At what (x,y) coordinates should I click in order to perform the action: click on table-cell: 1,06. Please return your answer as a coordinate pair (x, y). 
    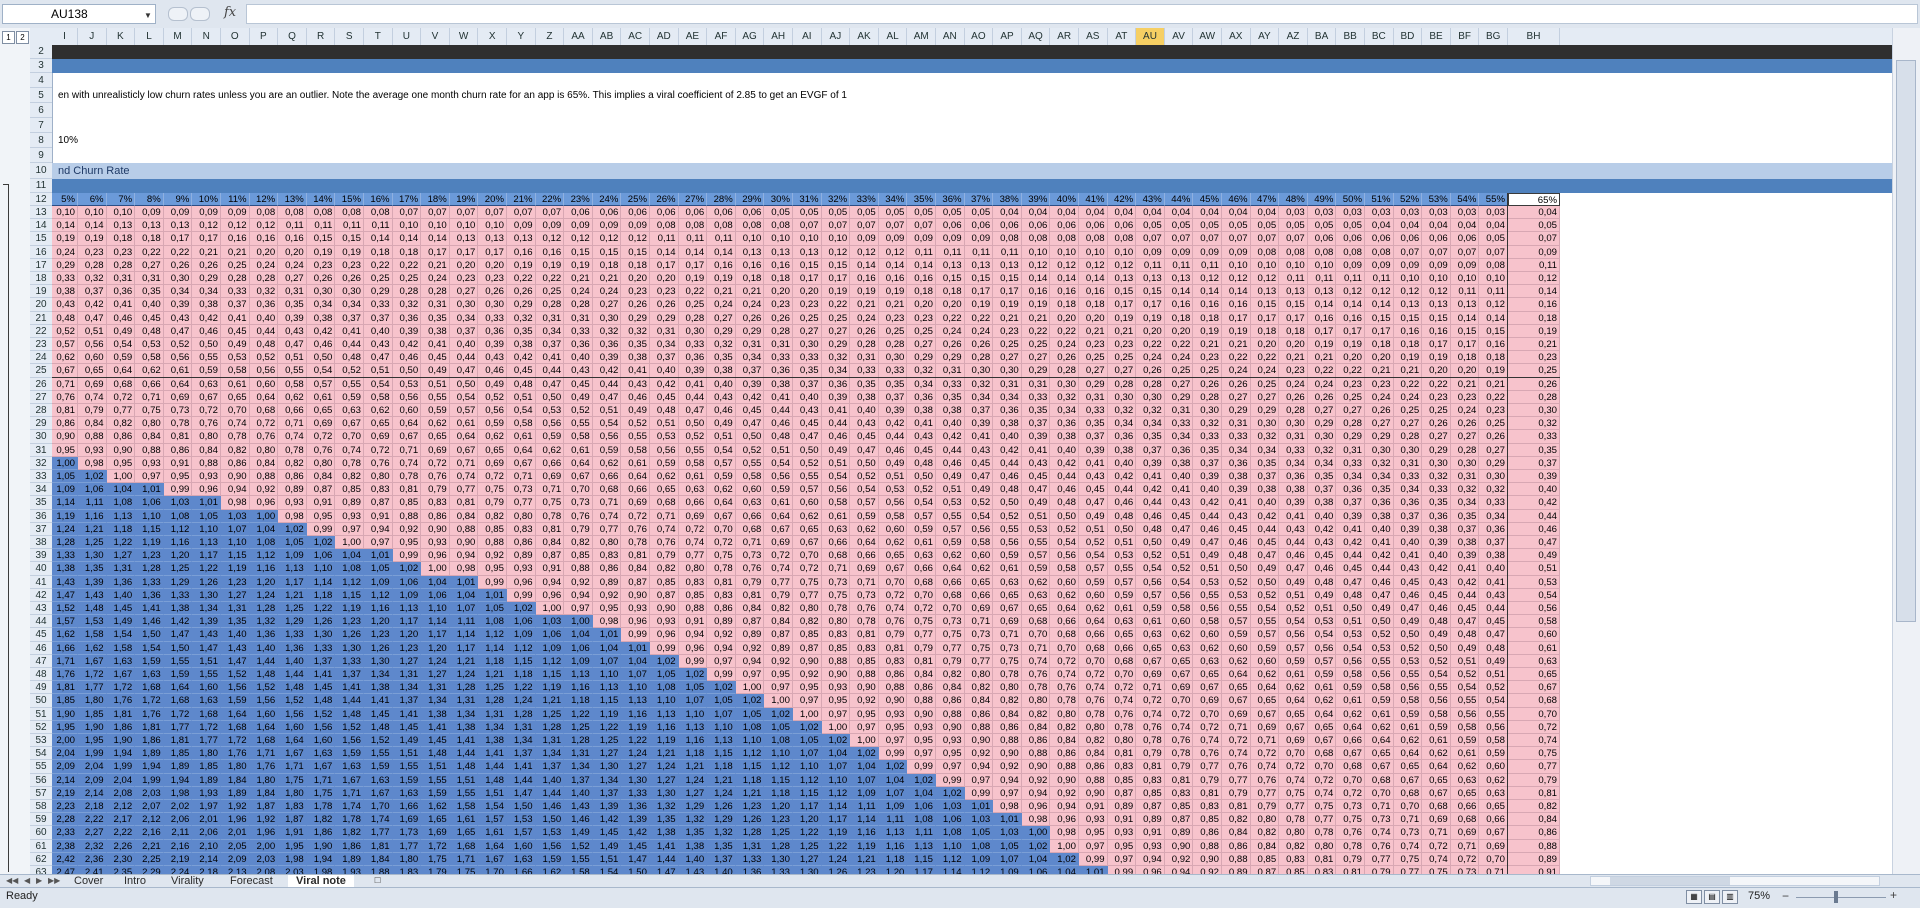
    Looking at the image, I should click on (950, 820).